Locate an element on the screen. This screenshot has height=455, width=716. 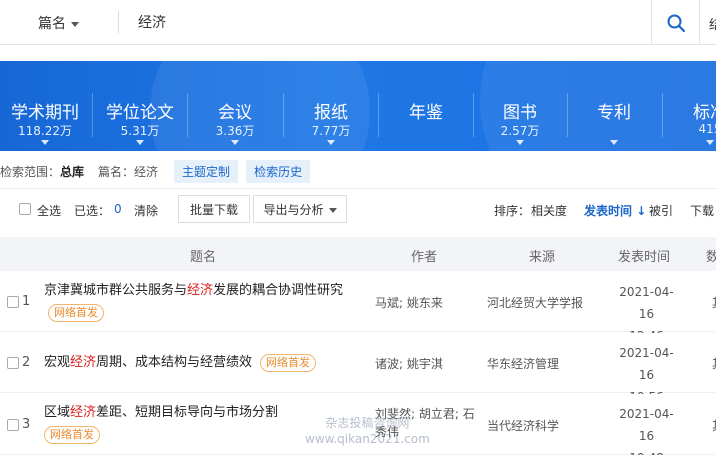
tab-patents: 专利 is located at coordinates (614, 106).